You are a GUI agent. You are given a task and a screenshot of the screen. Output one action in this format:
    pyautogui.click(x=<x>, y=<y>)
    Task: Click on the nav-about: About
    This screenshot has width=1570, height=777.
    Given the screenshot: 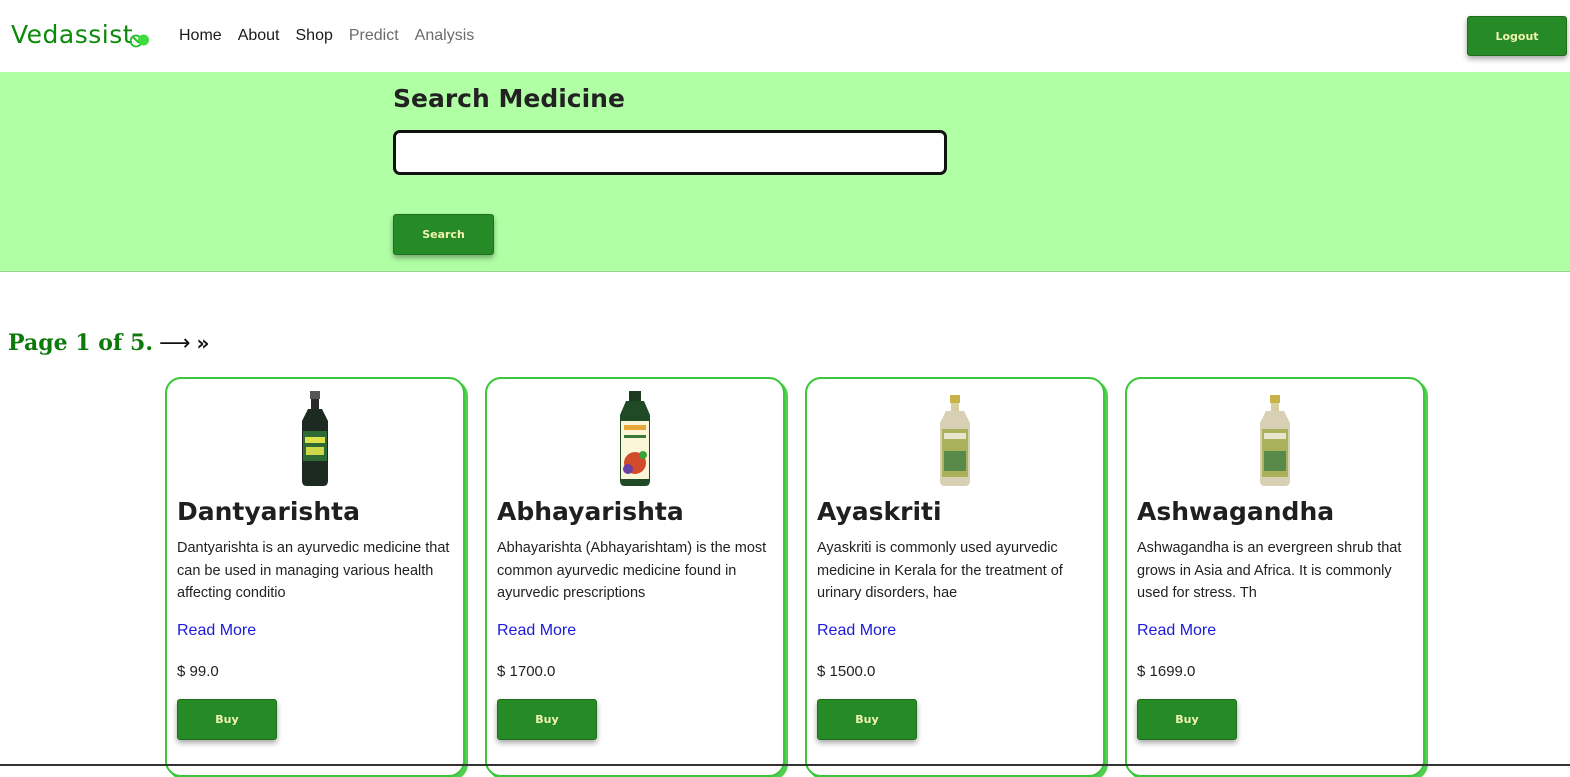 What is the action you would take?
    pyautogui.click(x=259, y=36)
    